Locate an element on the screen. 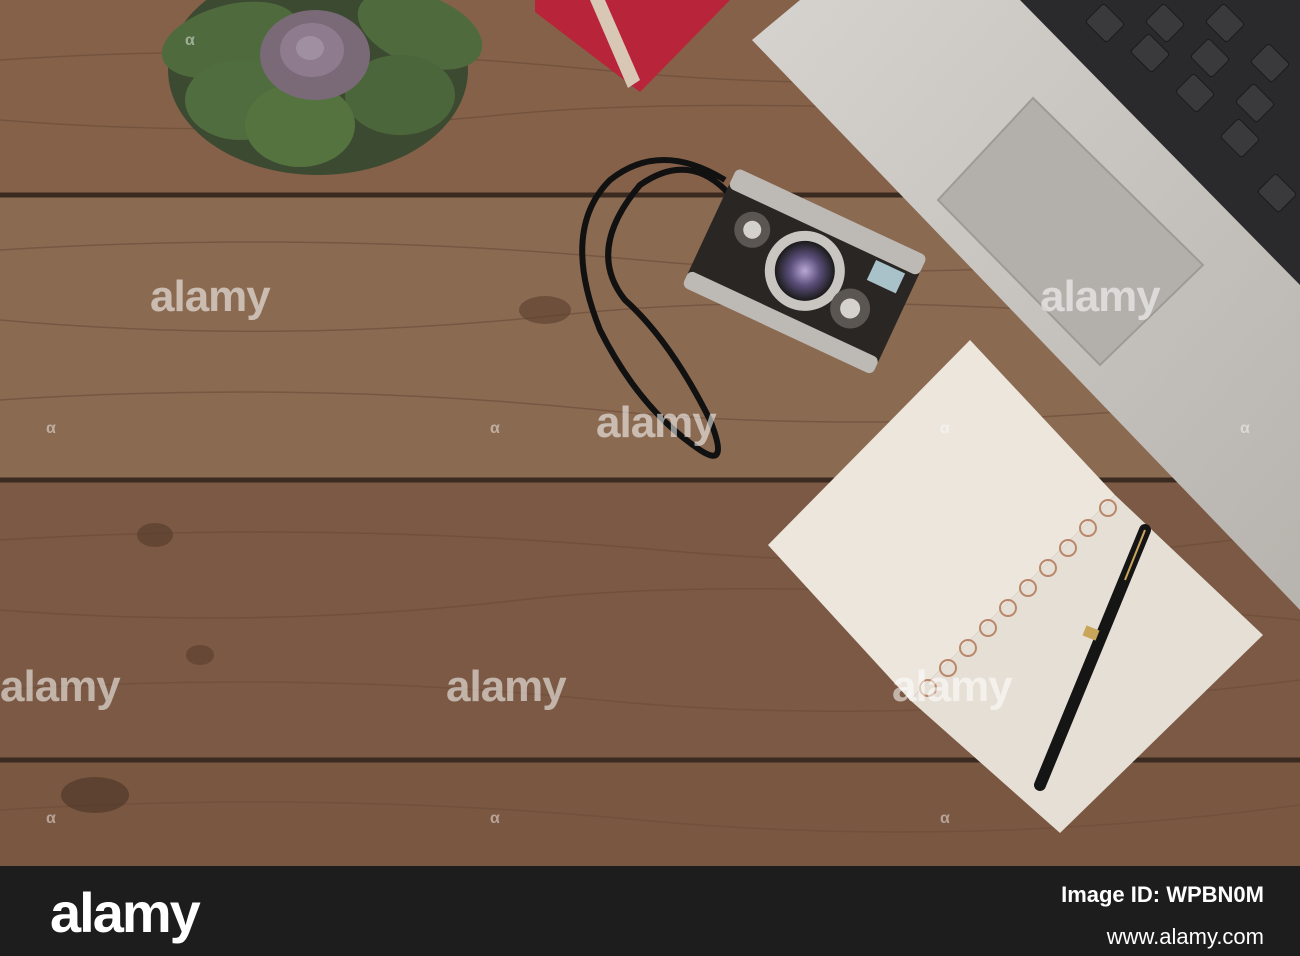  footer-logo: alamy is located at coordinates (125, 912).